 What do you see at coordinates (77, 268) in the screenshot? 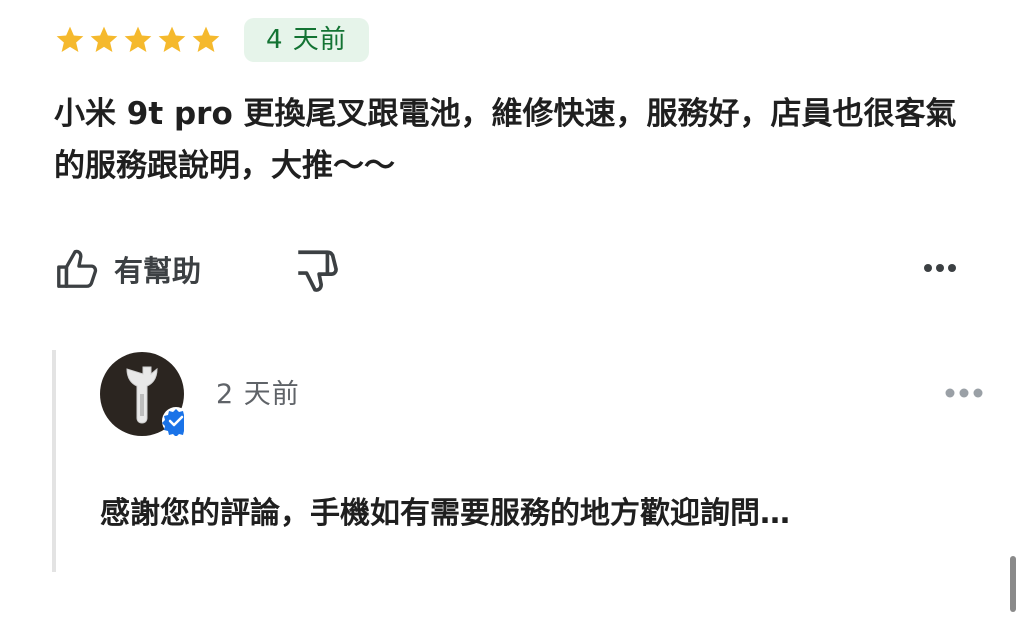
I see `thumbs-up-icon` at bounding box center [77, 268].